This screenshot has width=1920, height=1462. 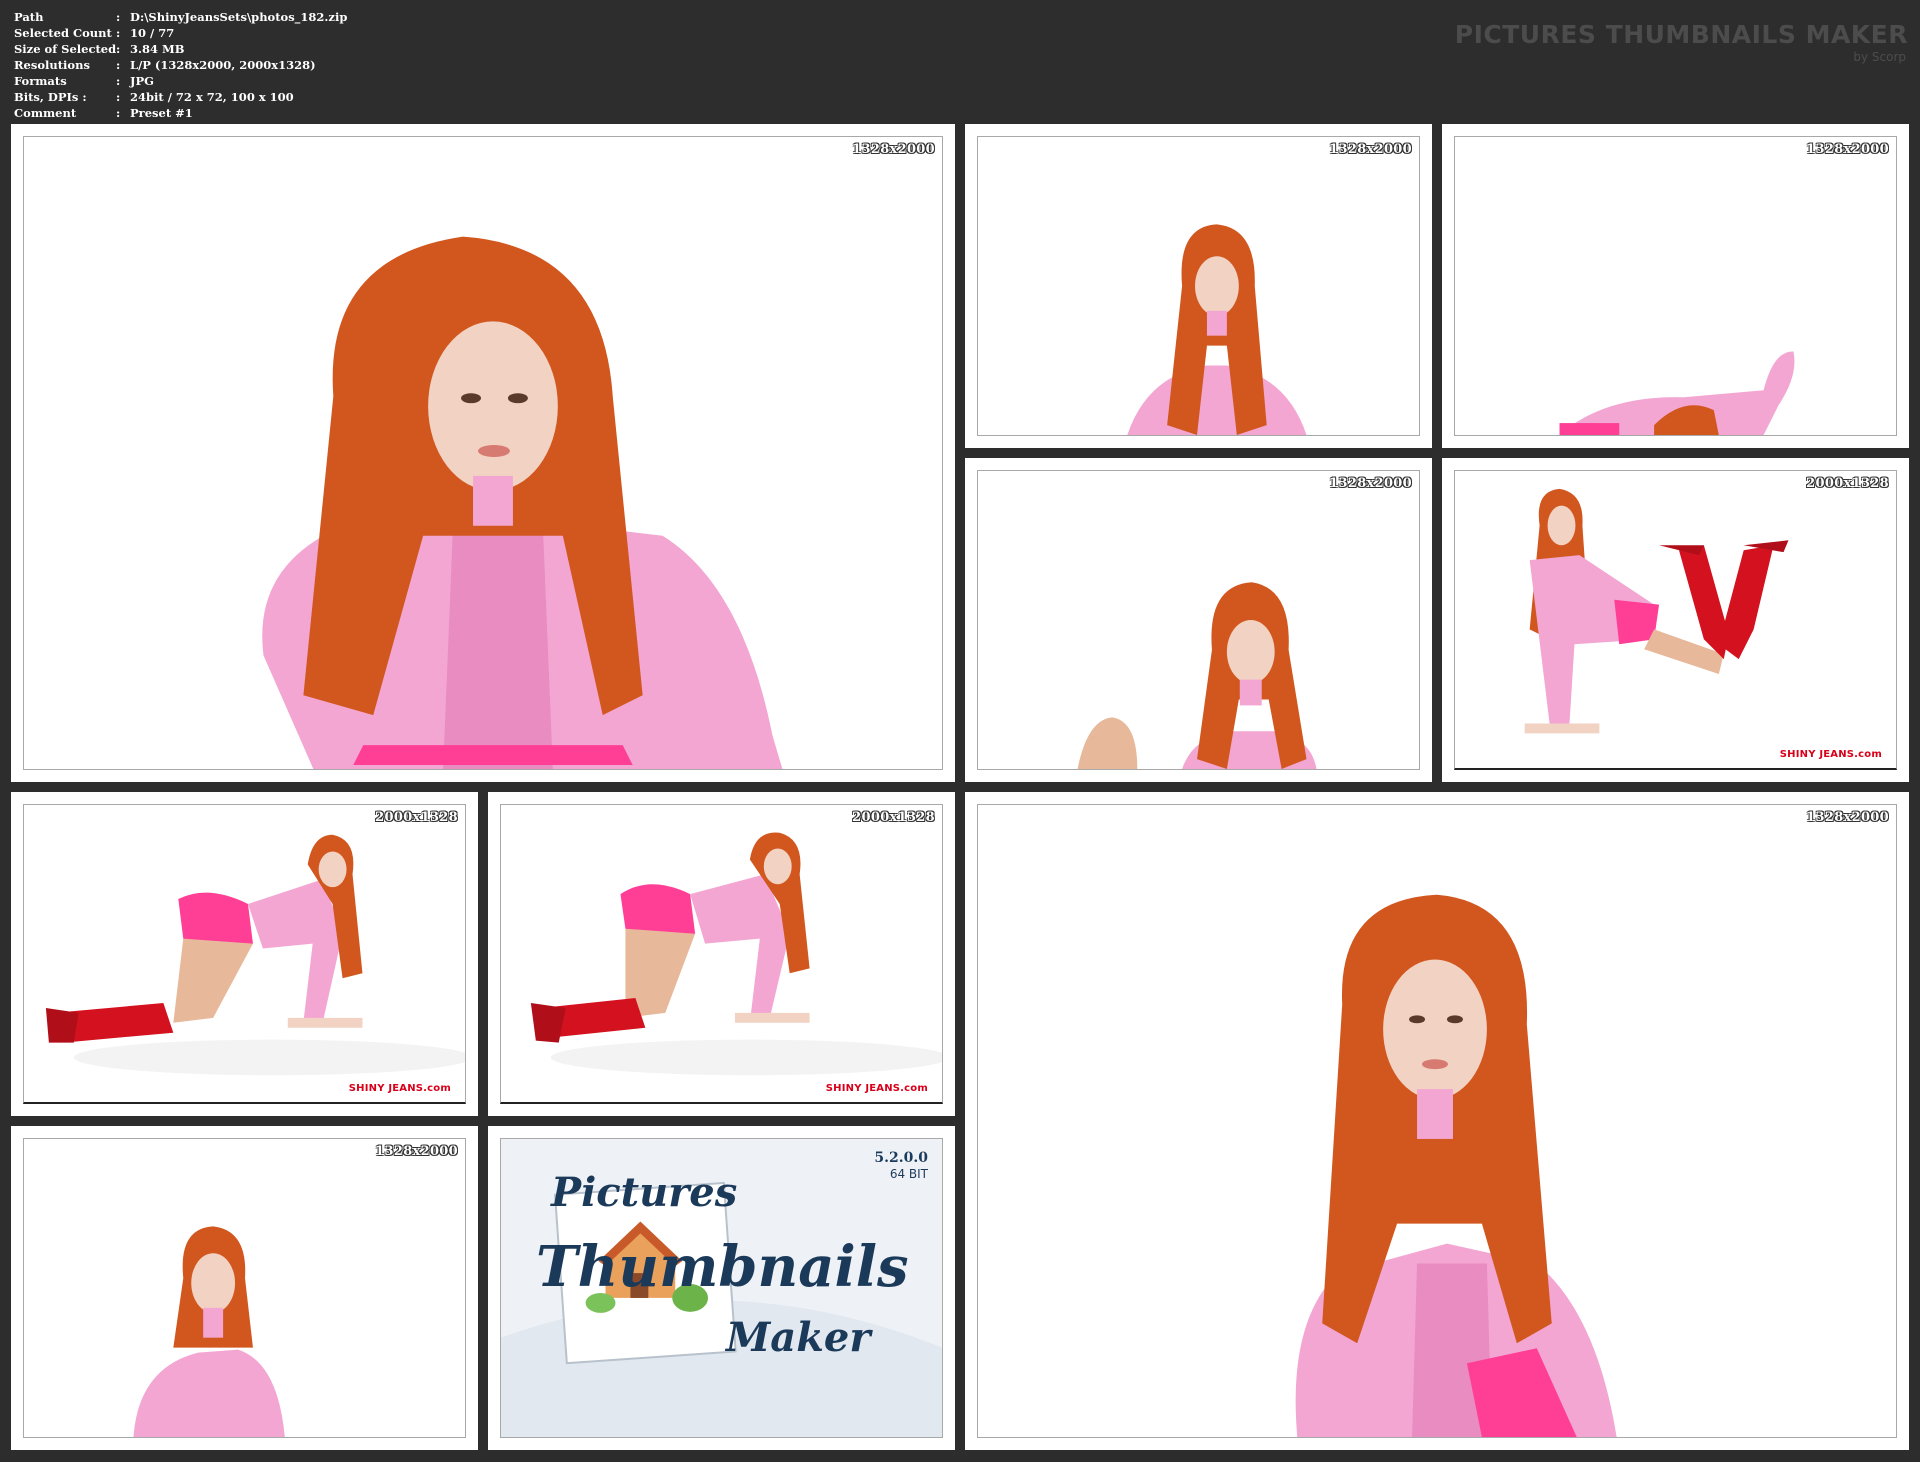 I want to click on program-logo-tile: 5.2.0.0 64 BIT Pictures Thumbnails Maker, so click(x=721, y=1288).